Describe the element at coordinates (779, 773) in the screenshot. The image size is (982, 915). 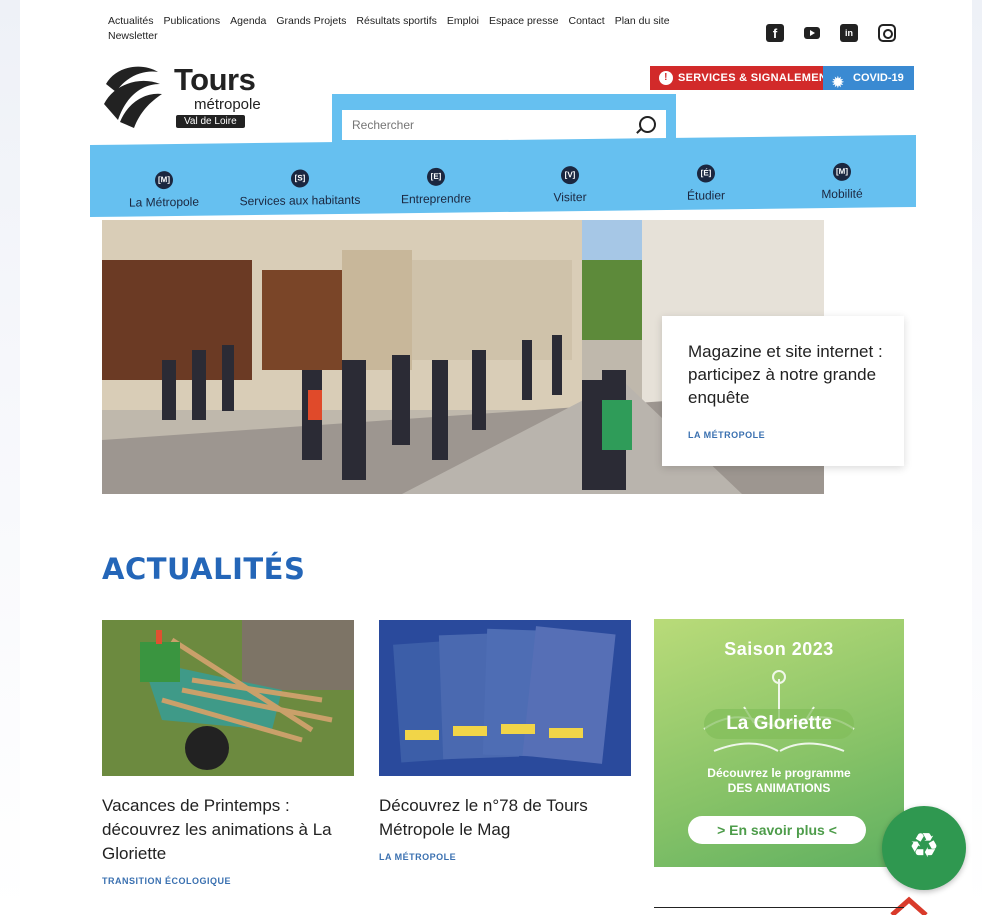
I see `promo-line-1: Découvrez le programme` at that location.